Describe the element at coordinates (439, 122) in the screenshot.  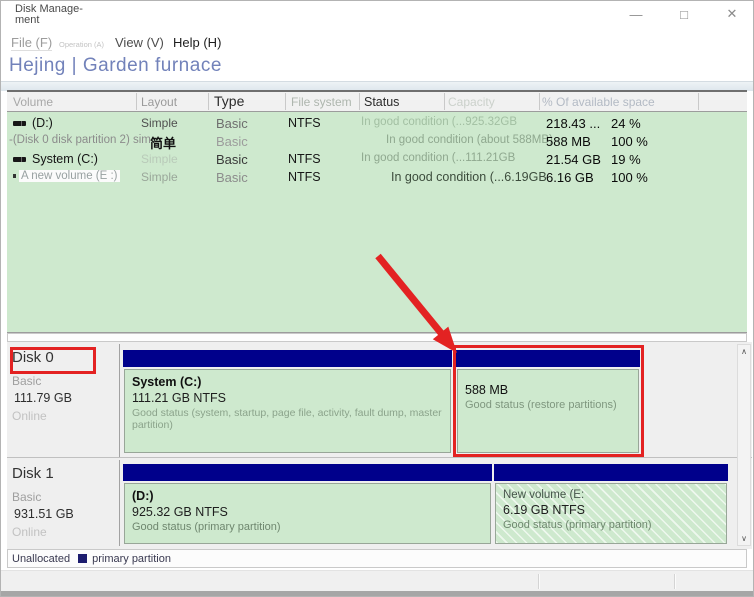
I see `status-cell: In good condition (...925.32GB` at that location.